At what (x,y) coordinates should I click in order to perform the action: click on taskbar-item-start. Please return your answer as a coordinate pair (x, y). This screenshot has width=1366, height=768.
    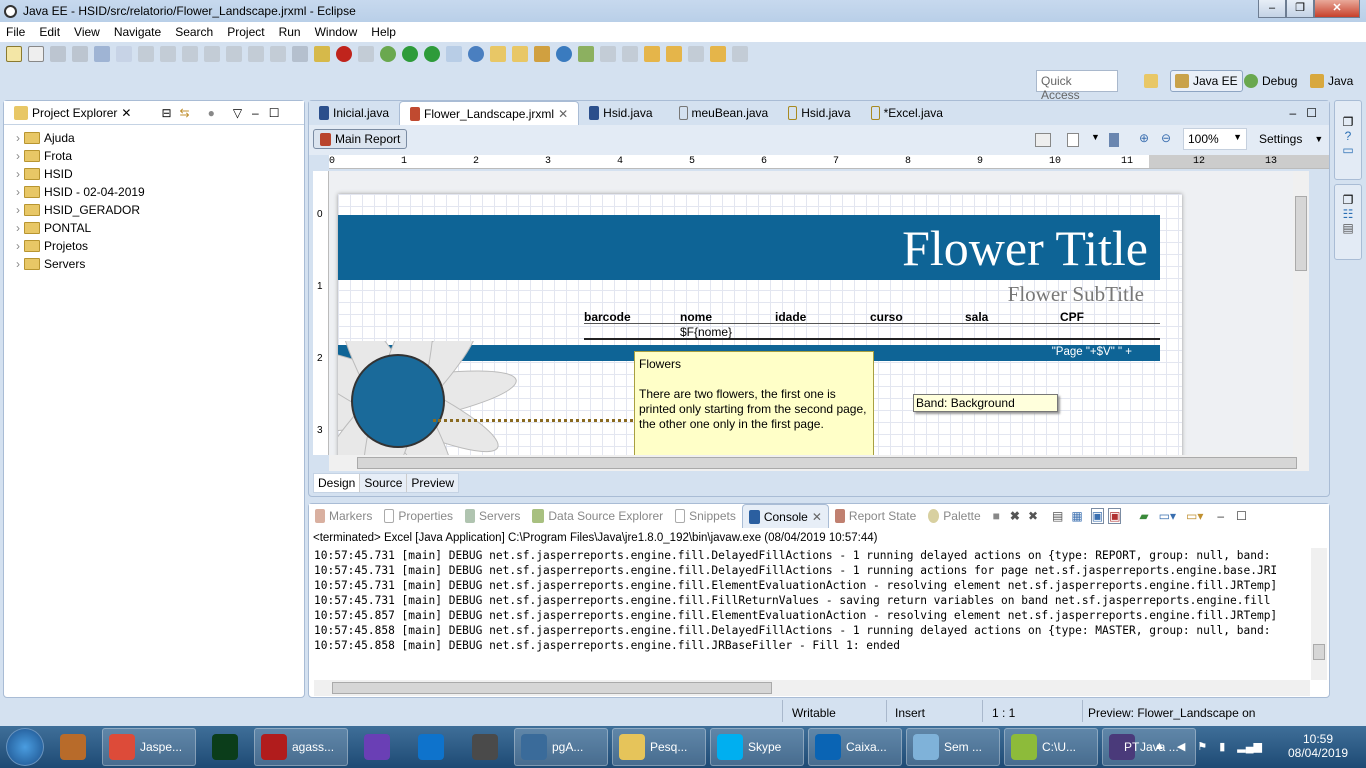
    Looking at the image, I should click on (25, 747).